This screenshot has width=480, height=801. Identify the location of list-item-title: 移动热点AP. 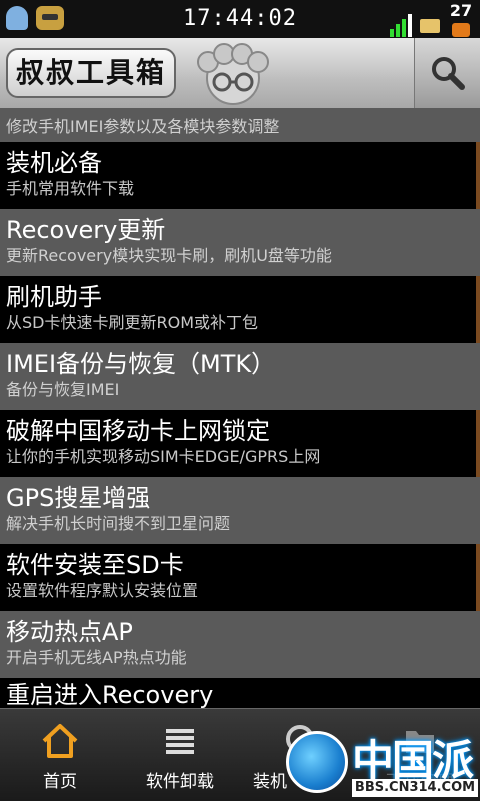
(69, 632).